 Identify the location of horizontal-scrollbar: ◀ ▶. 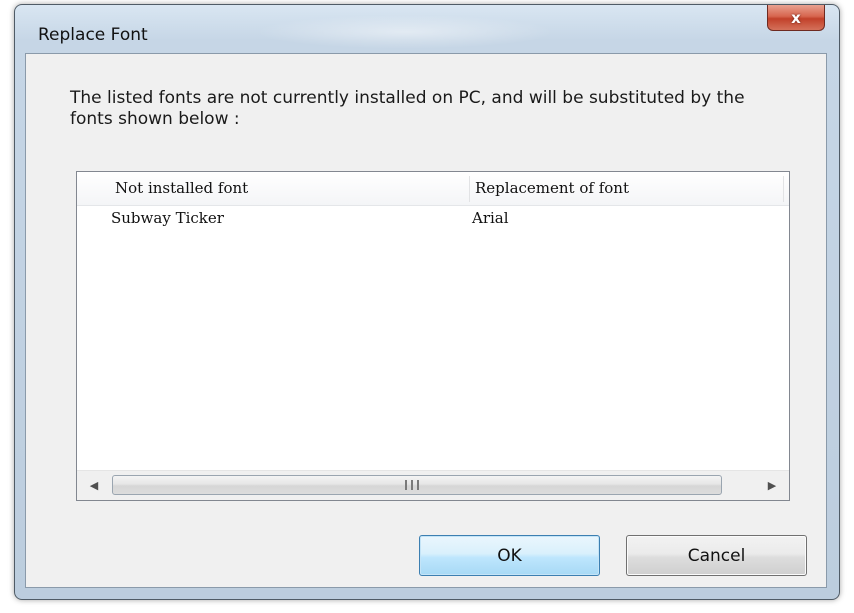
(433, 485).